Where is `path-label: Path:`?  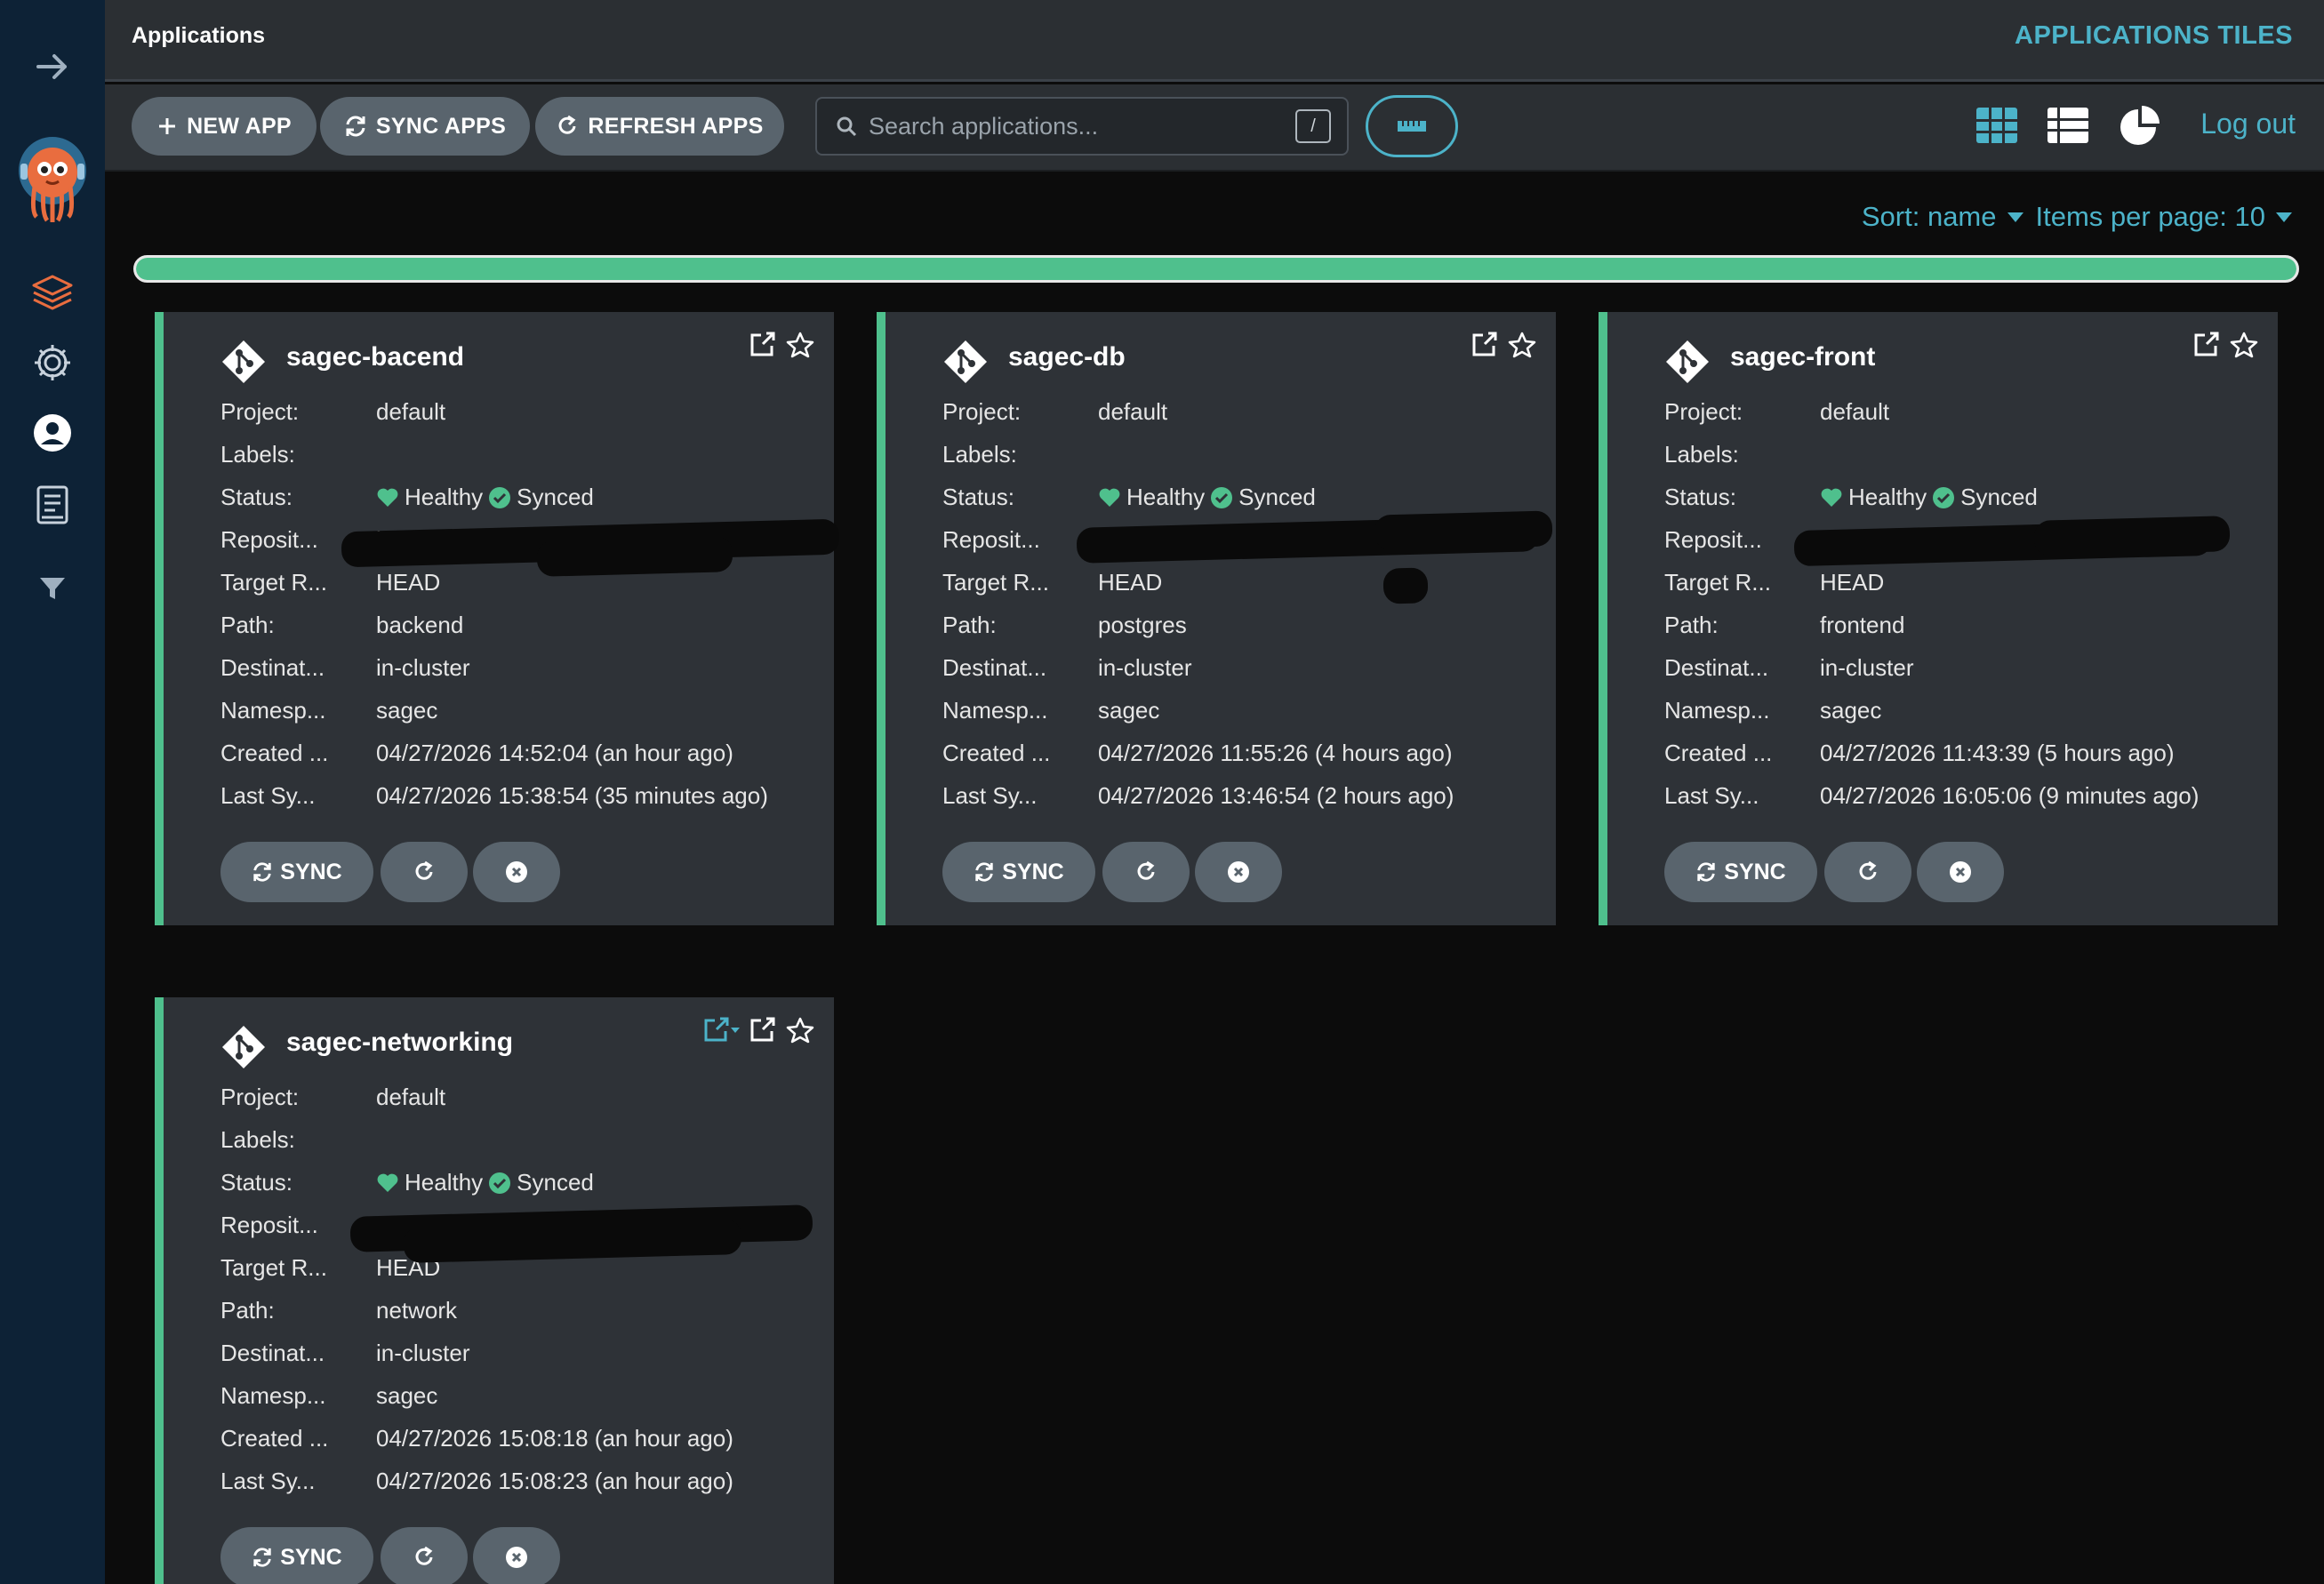 path-label: Path: is located at coordinates (247, 625).